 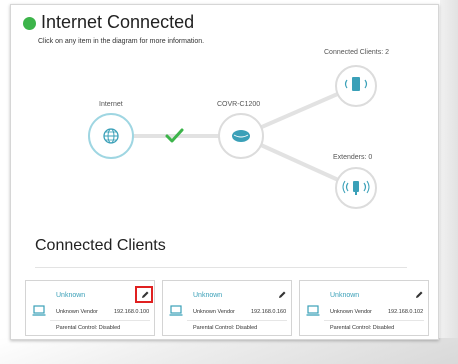 I want to click on connected-clients-node, so click(x=356, y=86).